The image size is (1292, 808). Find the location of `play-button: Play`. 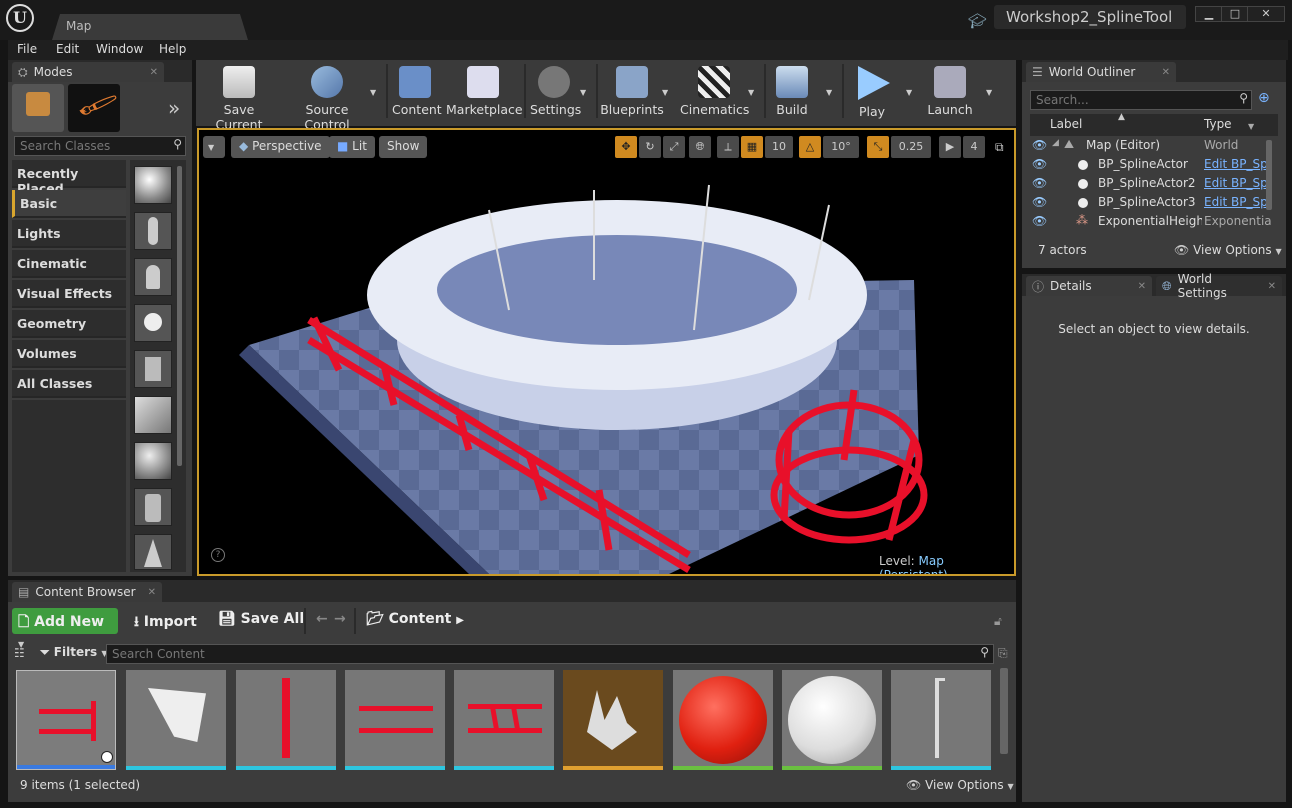

play-button: Play is located at coordinates (872, 92).